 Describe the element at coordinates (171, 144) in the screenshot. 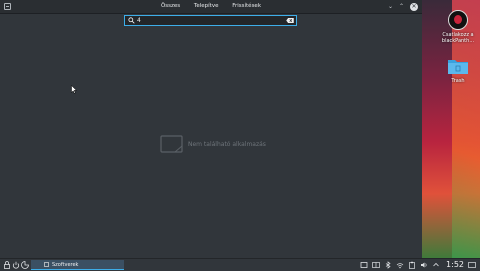

I see `empty-document-icon` at that location.